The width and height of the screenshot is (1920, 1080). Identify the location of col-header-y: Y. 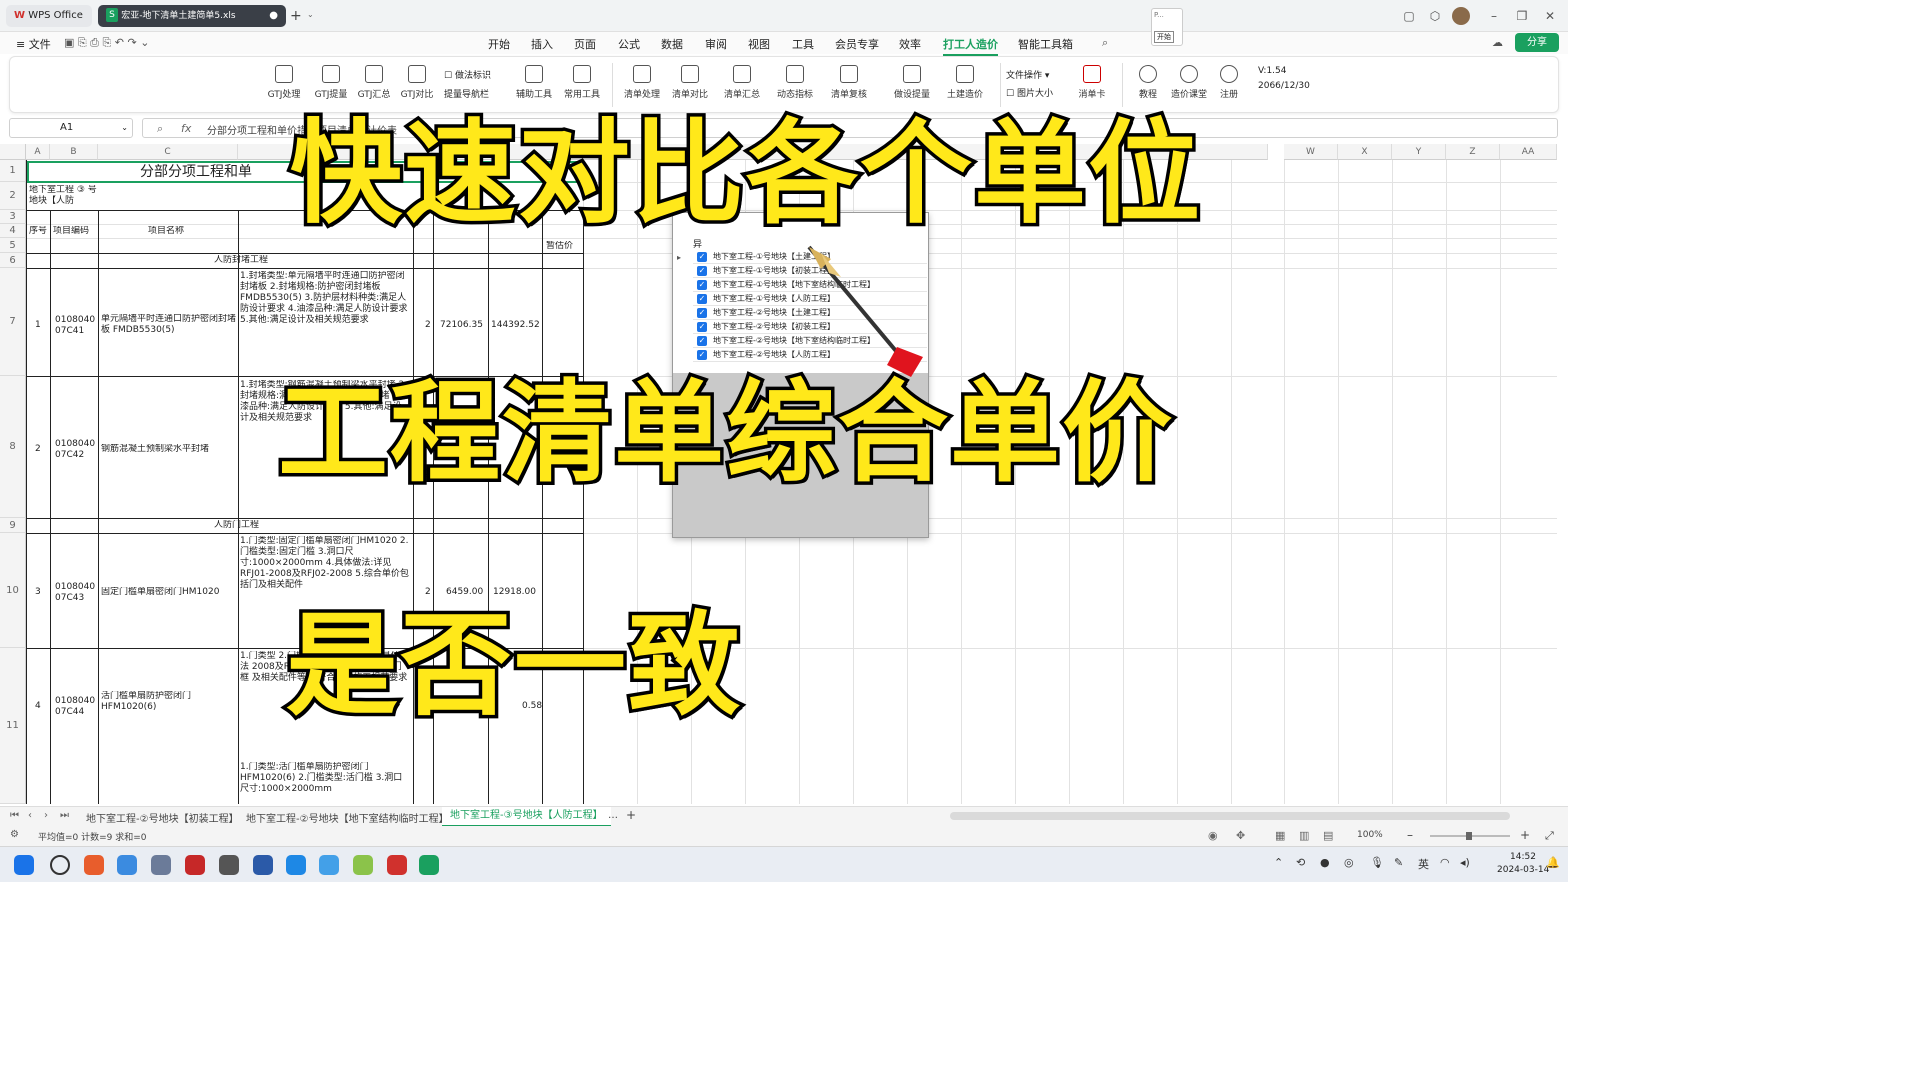
(1419, 152).